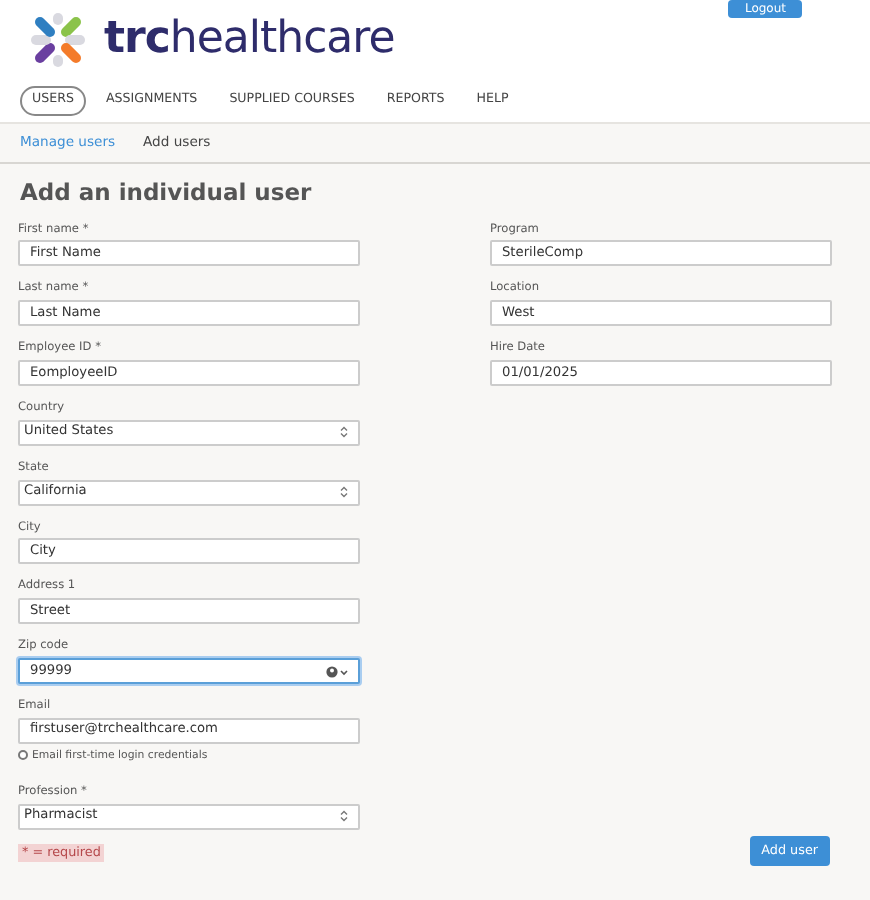 The image size is (870, 900). What do you see at coordinates (167, 193) in the screenshot?
I see `form-title: Add an individual user` at bounding box center [167, 193].